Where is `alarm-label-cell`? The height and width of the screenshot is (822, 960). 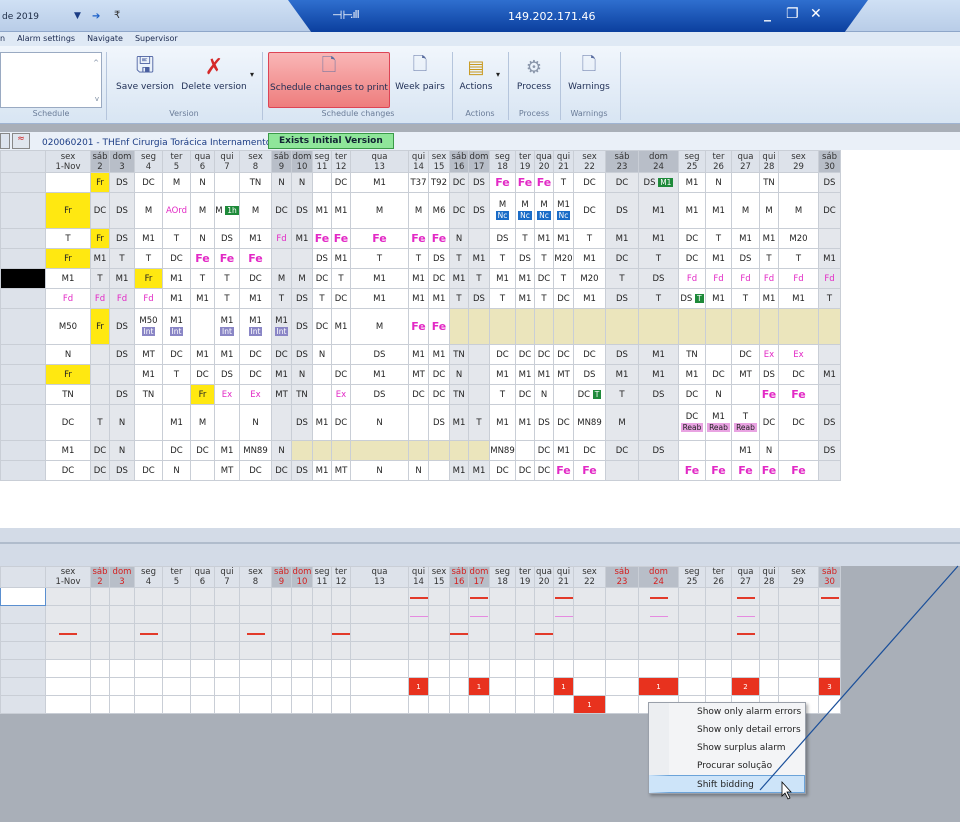
alarm-label-cell is located at coordinates (23, 596).